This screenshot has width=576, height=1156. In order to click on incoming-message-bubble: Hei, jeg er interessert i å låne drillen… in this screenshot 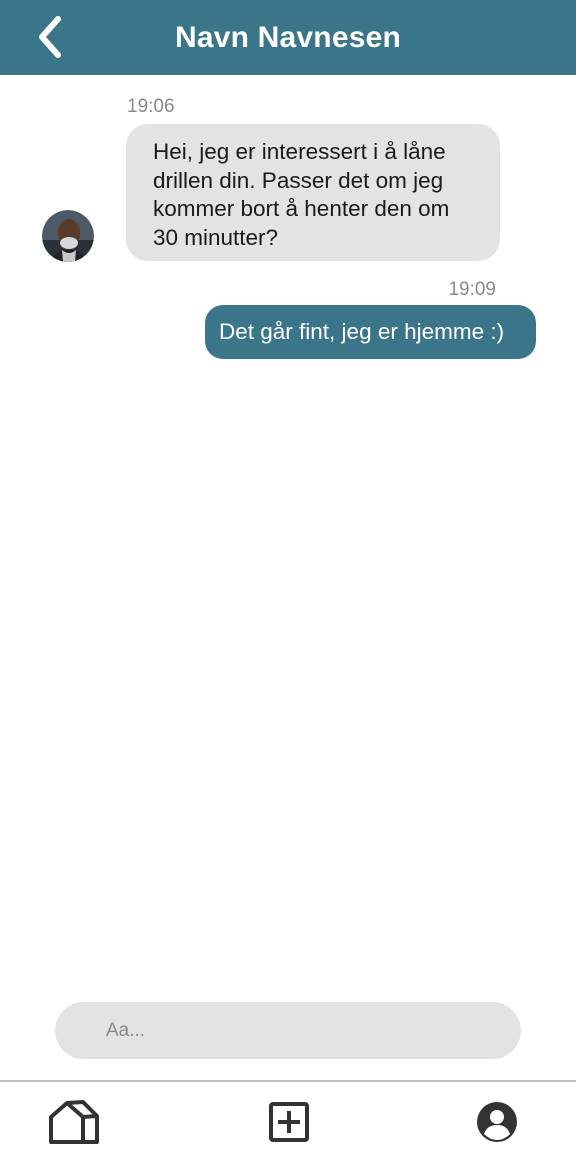, I will do `click(313, 192)`.